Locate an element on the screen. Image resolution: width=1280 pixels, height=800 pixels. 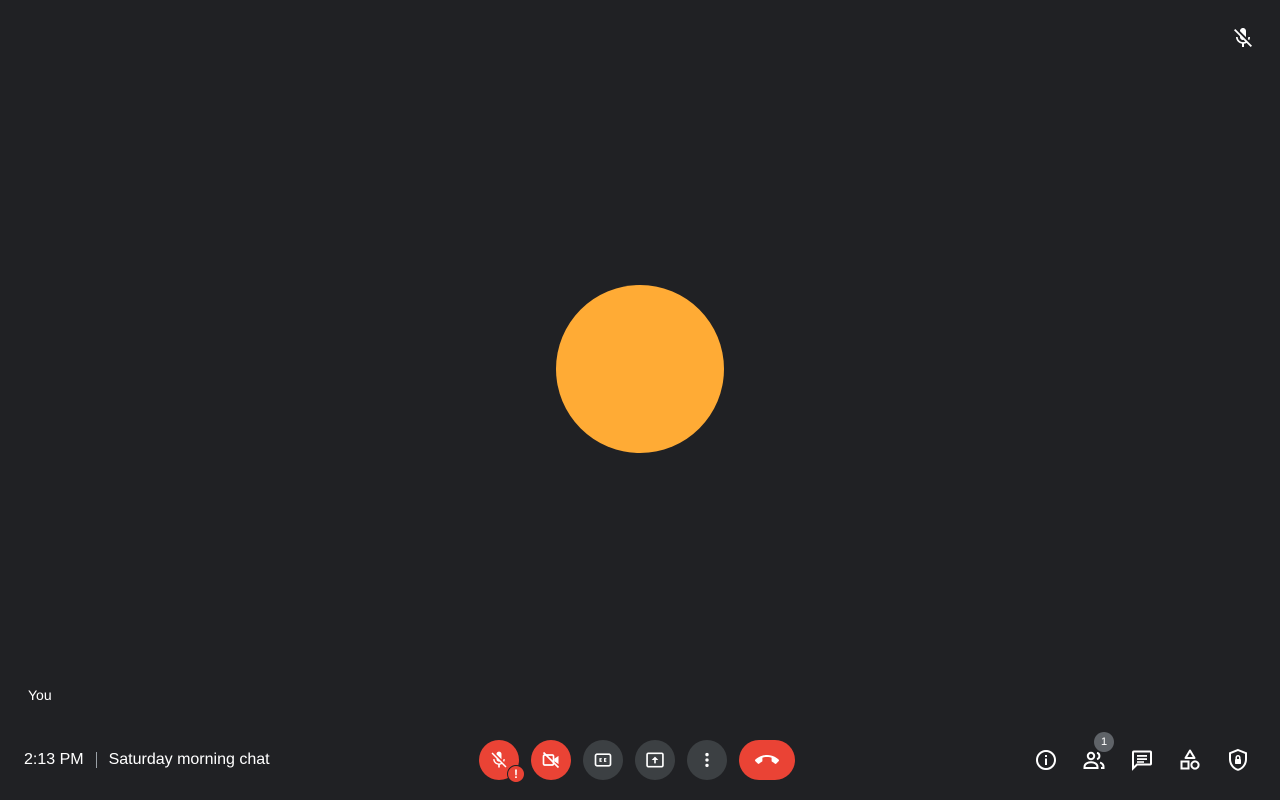
side-panel-tools: 1 is located at coordinates (1142, 754).